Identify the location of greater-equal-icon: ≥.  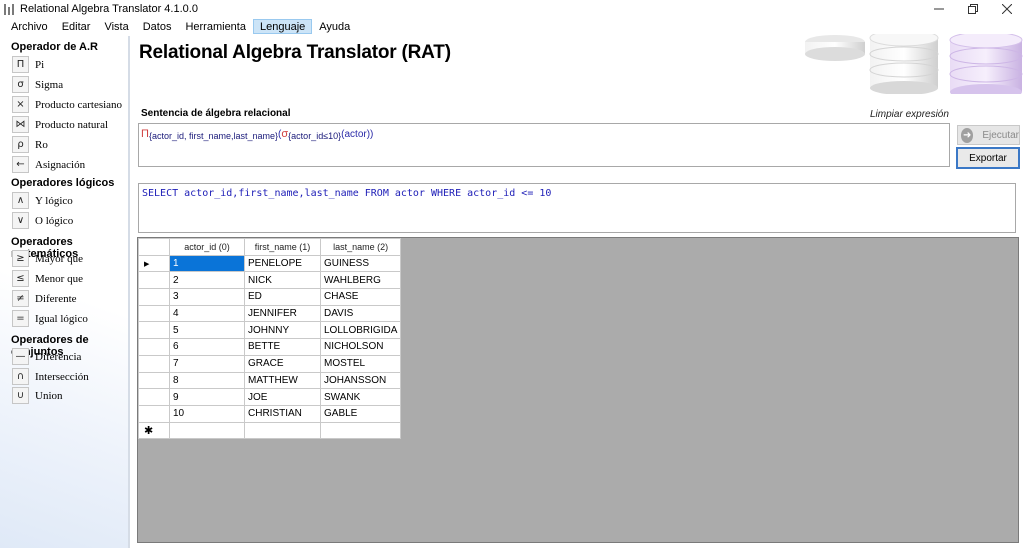
(20, 258).